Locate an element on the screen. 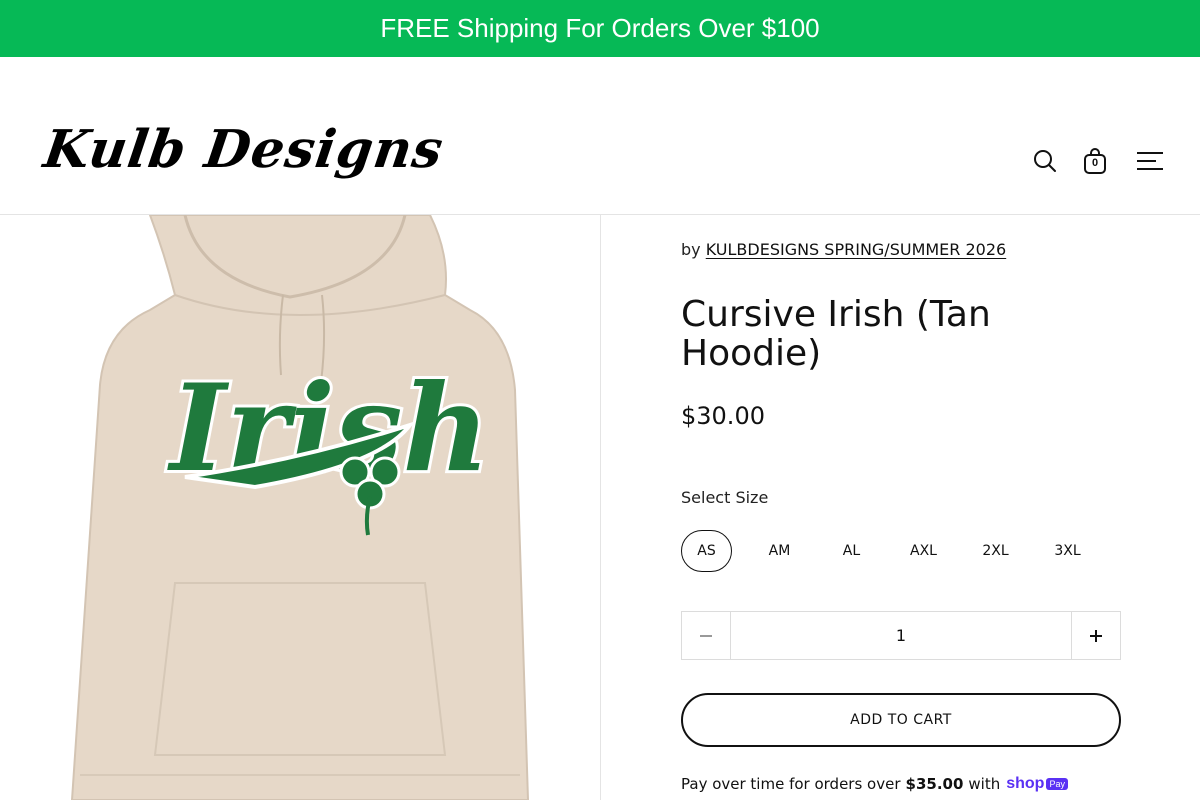  decrease-quantity-button is located at coordinates (706, 635).